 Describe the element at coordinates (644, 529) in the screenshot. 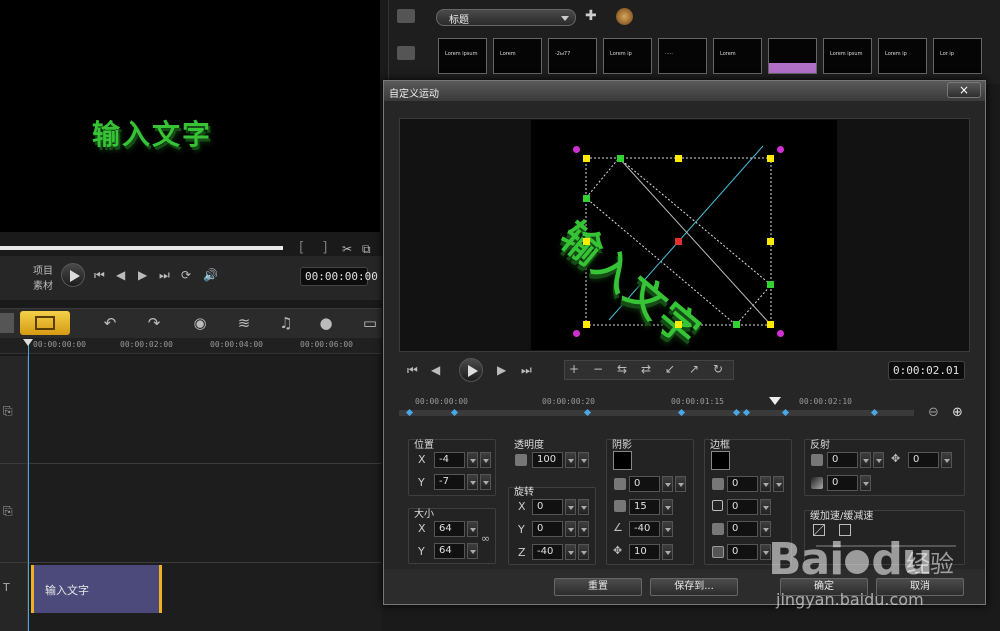

I see `shadow-angle-input: -40` at that location.